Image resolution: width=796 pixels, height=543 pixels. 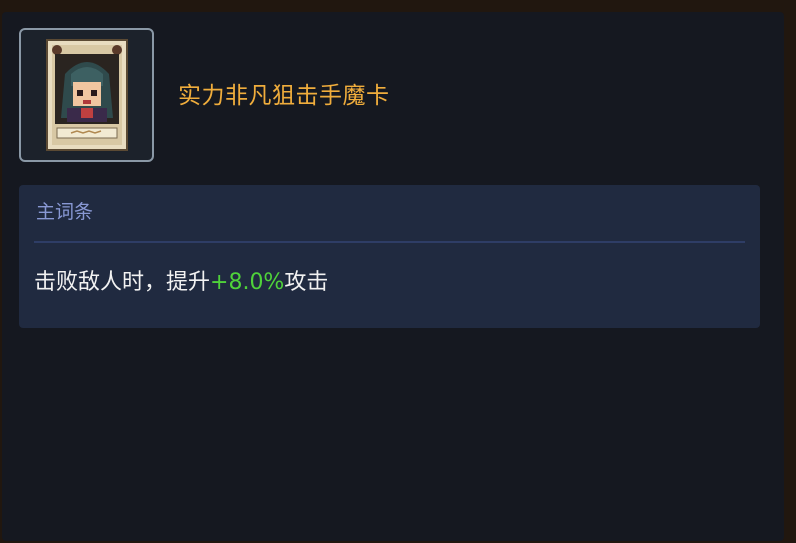 I want to click on item-title: 实力非凡狙击手魔卡, so click(x=284, y=96).